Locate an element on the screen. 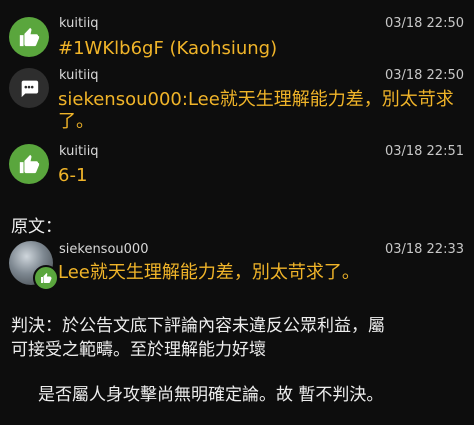 The image size is (474, 425). verdict-line: 是否屬人身攻擊尚無明確定論。故 暫不判決。 is located at coordinates (211, 395).